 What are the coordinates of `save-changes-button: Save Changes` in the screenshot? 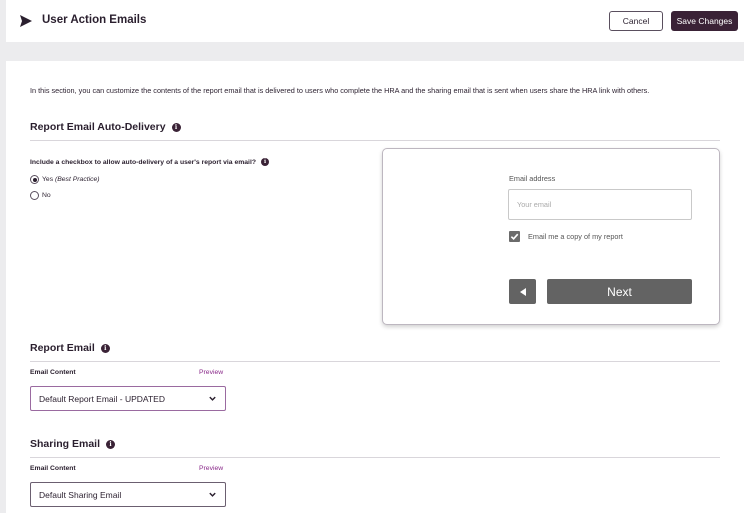 It's located at (704, 21).